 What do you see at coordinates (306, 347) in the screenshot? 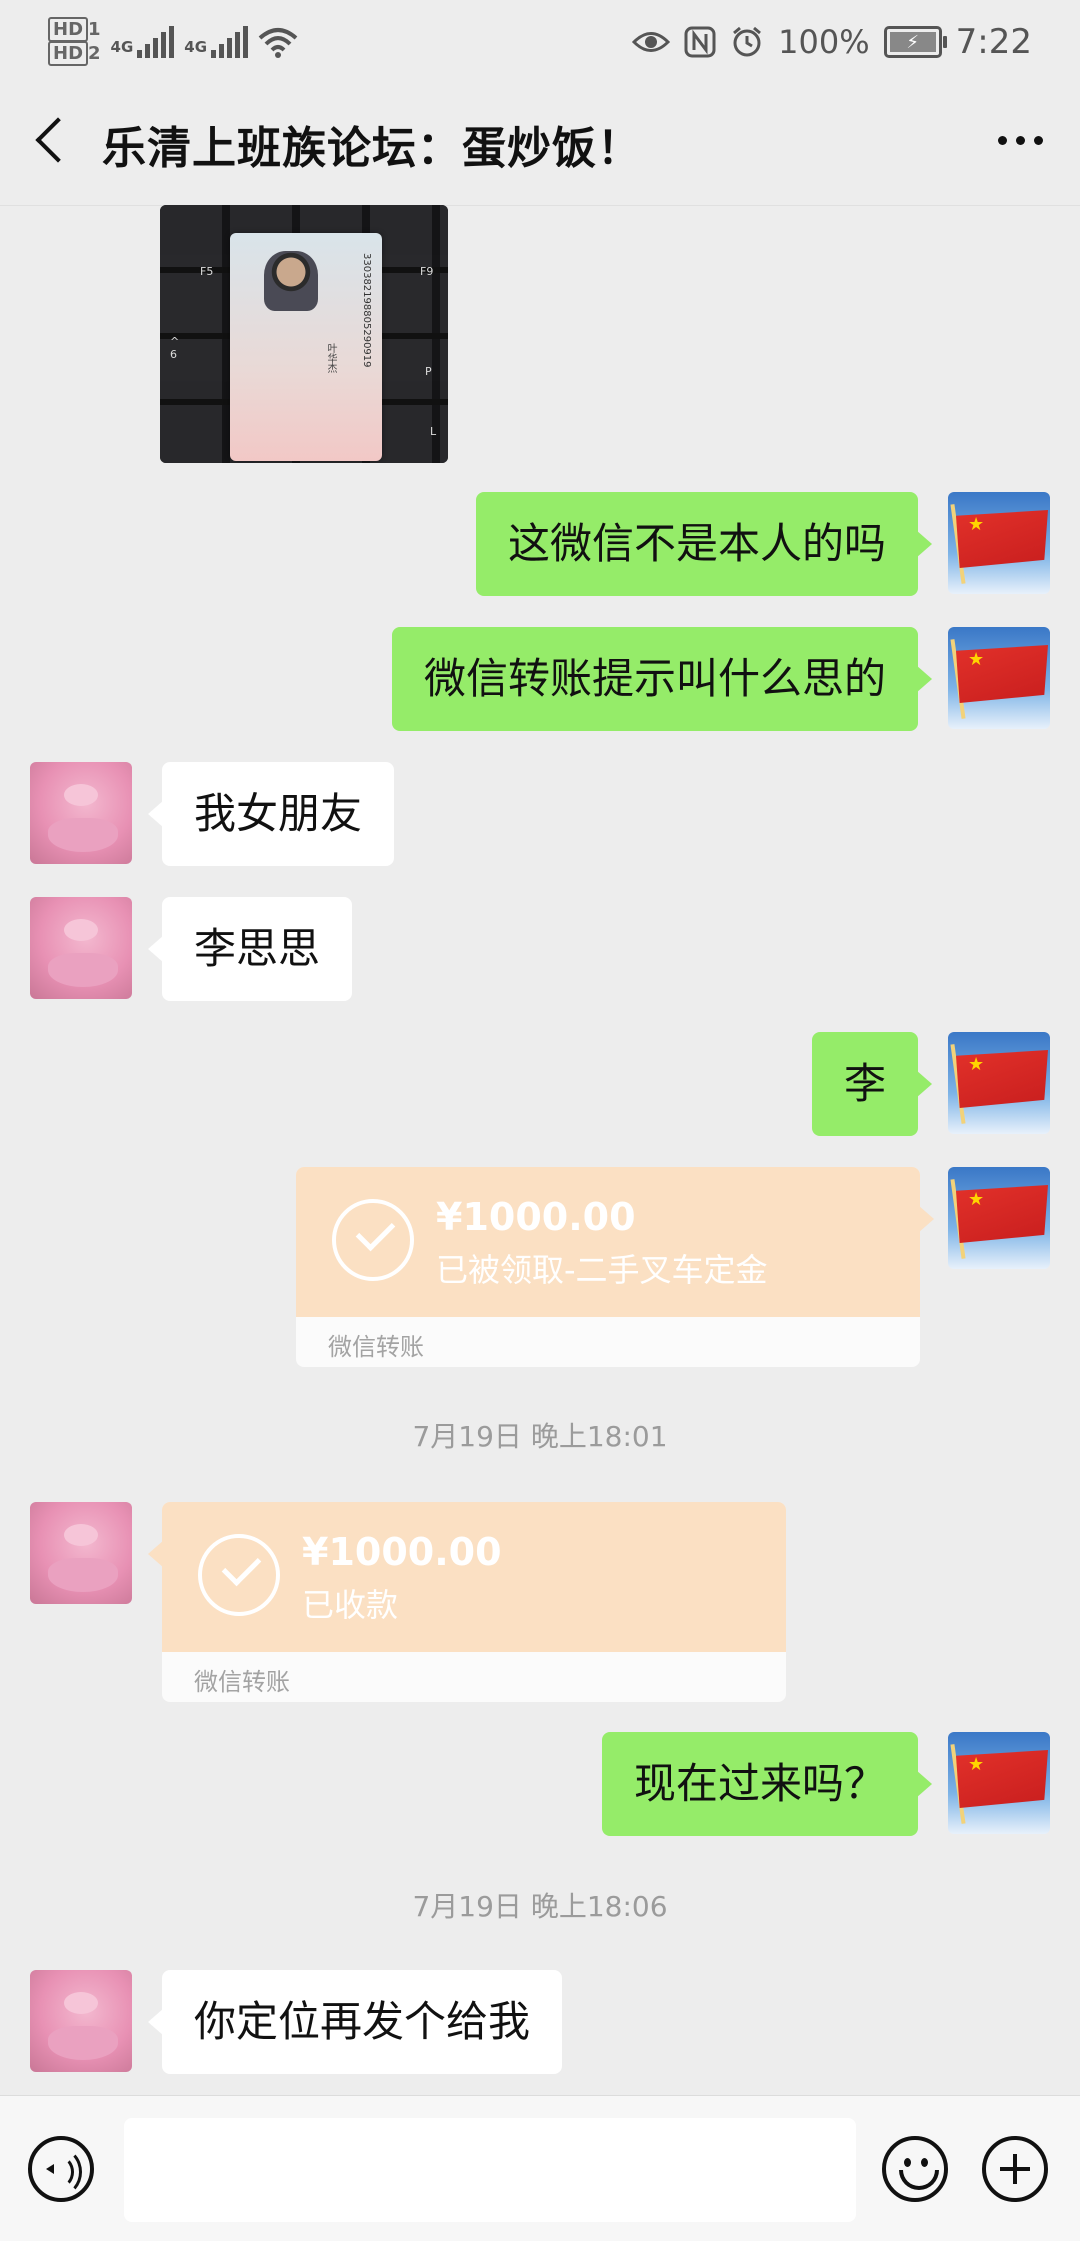
I see `id-card: 330382198805290919 叶华杰` at bounding box center [306, 347].